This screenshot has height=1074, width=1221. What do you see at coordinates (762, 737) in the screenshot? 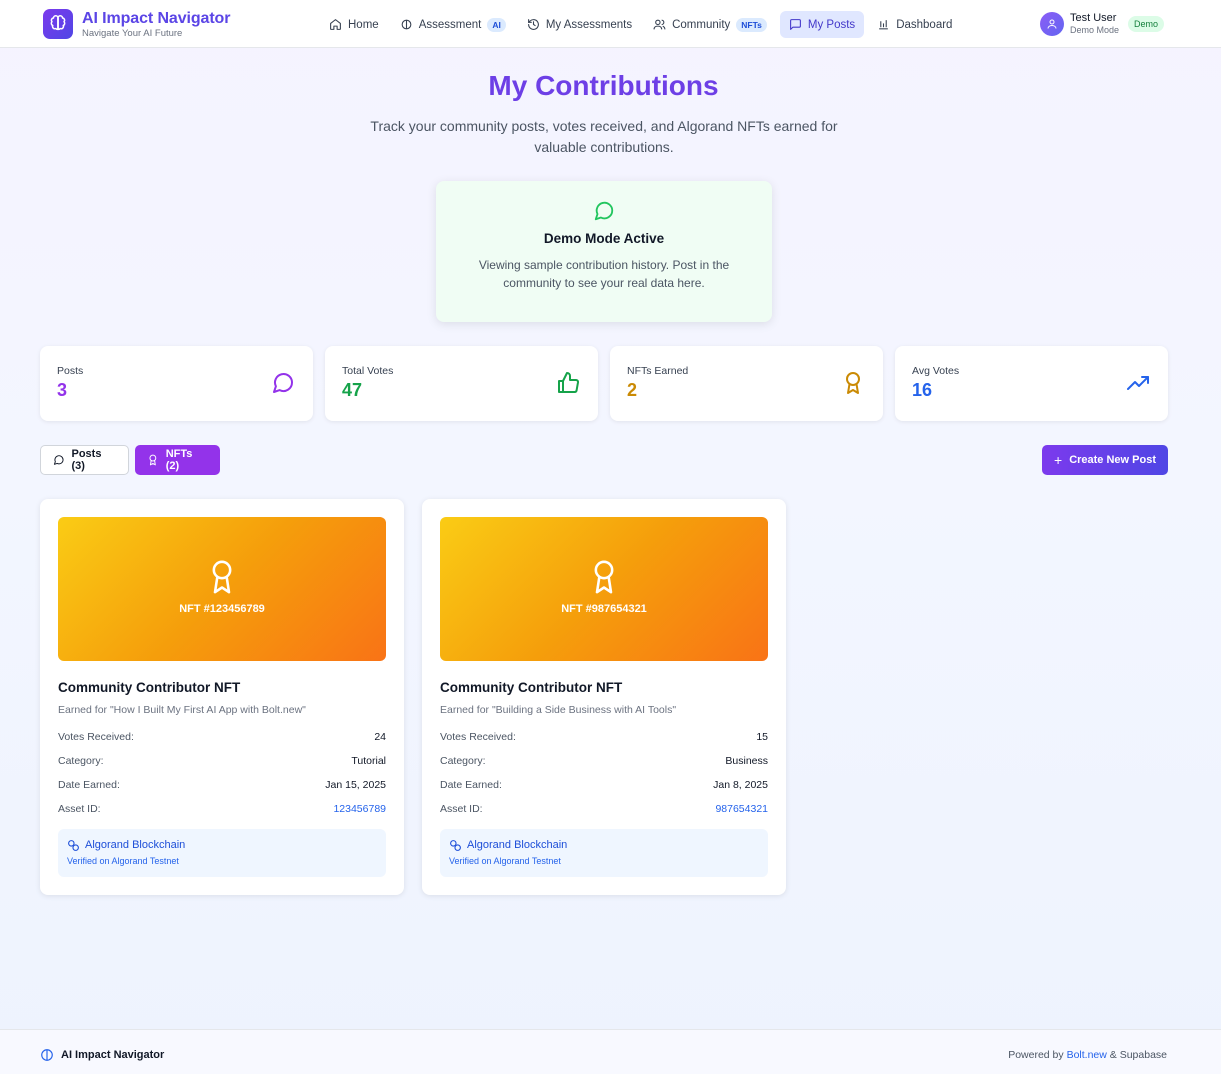
I see `votes-value: 15` at bounding box center [762, 737].